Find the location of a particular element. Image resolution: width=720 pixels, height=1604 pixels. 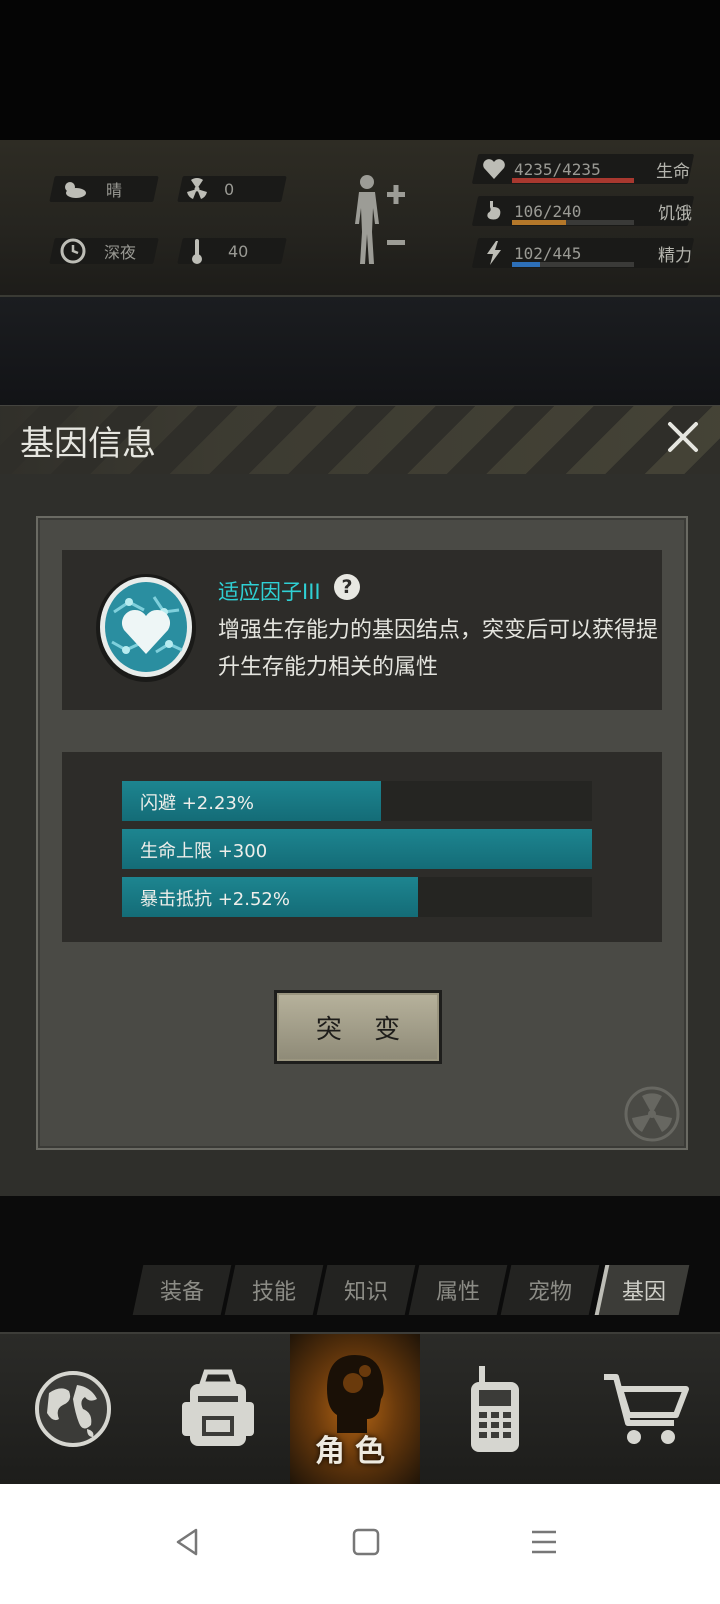

nav-character-label: 角色 is located at coordinates (355, 1451).